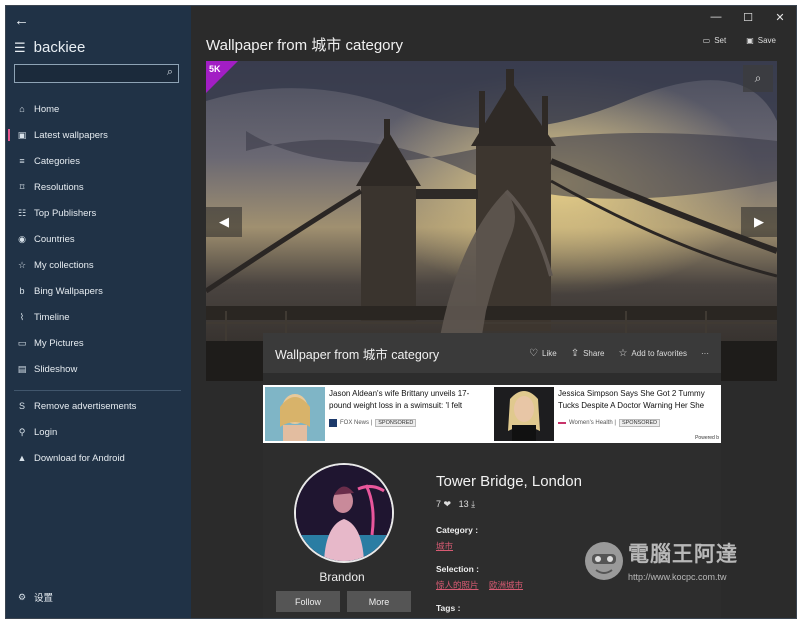  What do you see at coordinates (85, 406) in the screenshot?
I see `sidebar-item-label: Remove advertisements` at bounding box center [85, 406].